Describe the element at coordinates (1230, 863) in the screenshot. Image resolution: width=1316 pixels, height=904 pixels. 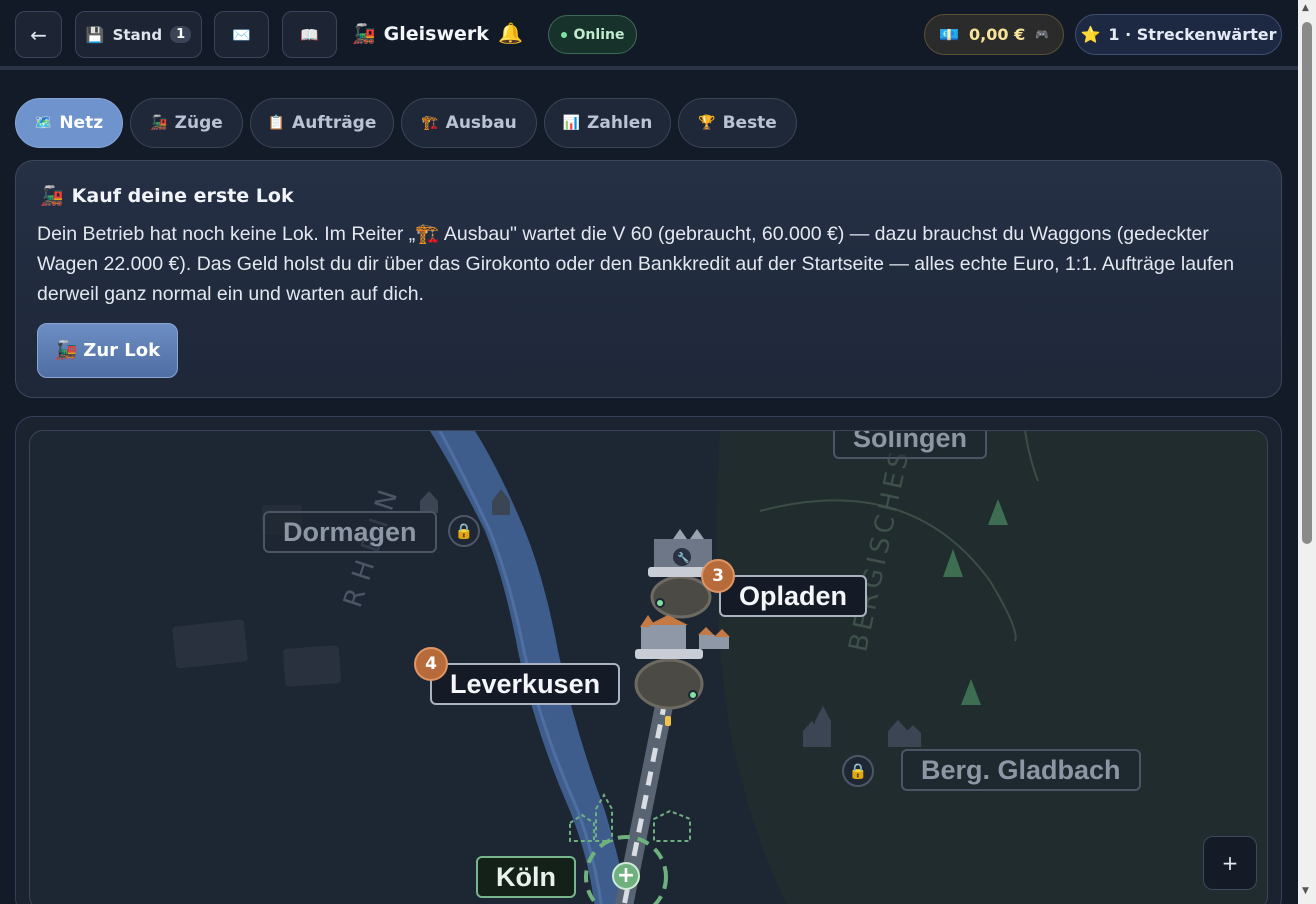
I see `zoom-in-button: +` at that location.